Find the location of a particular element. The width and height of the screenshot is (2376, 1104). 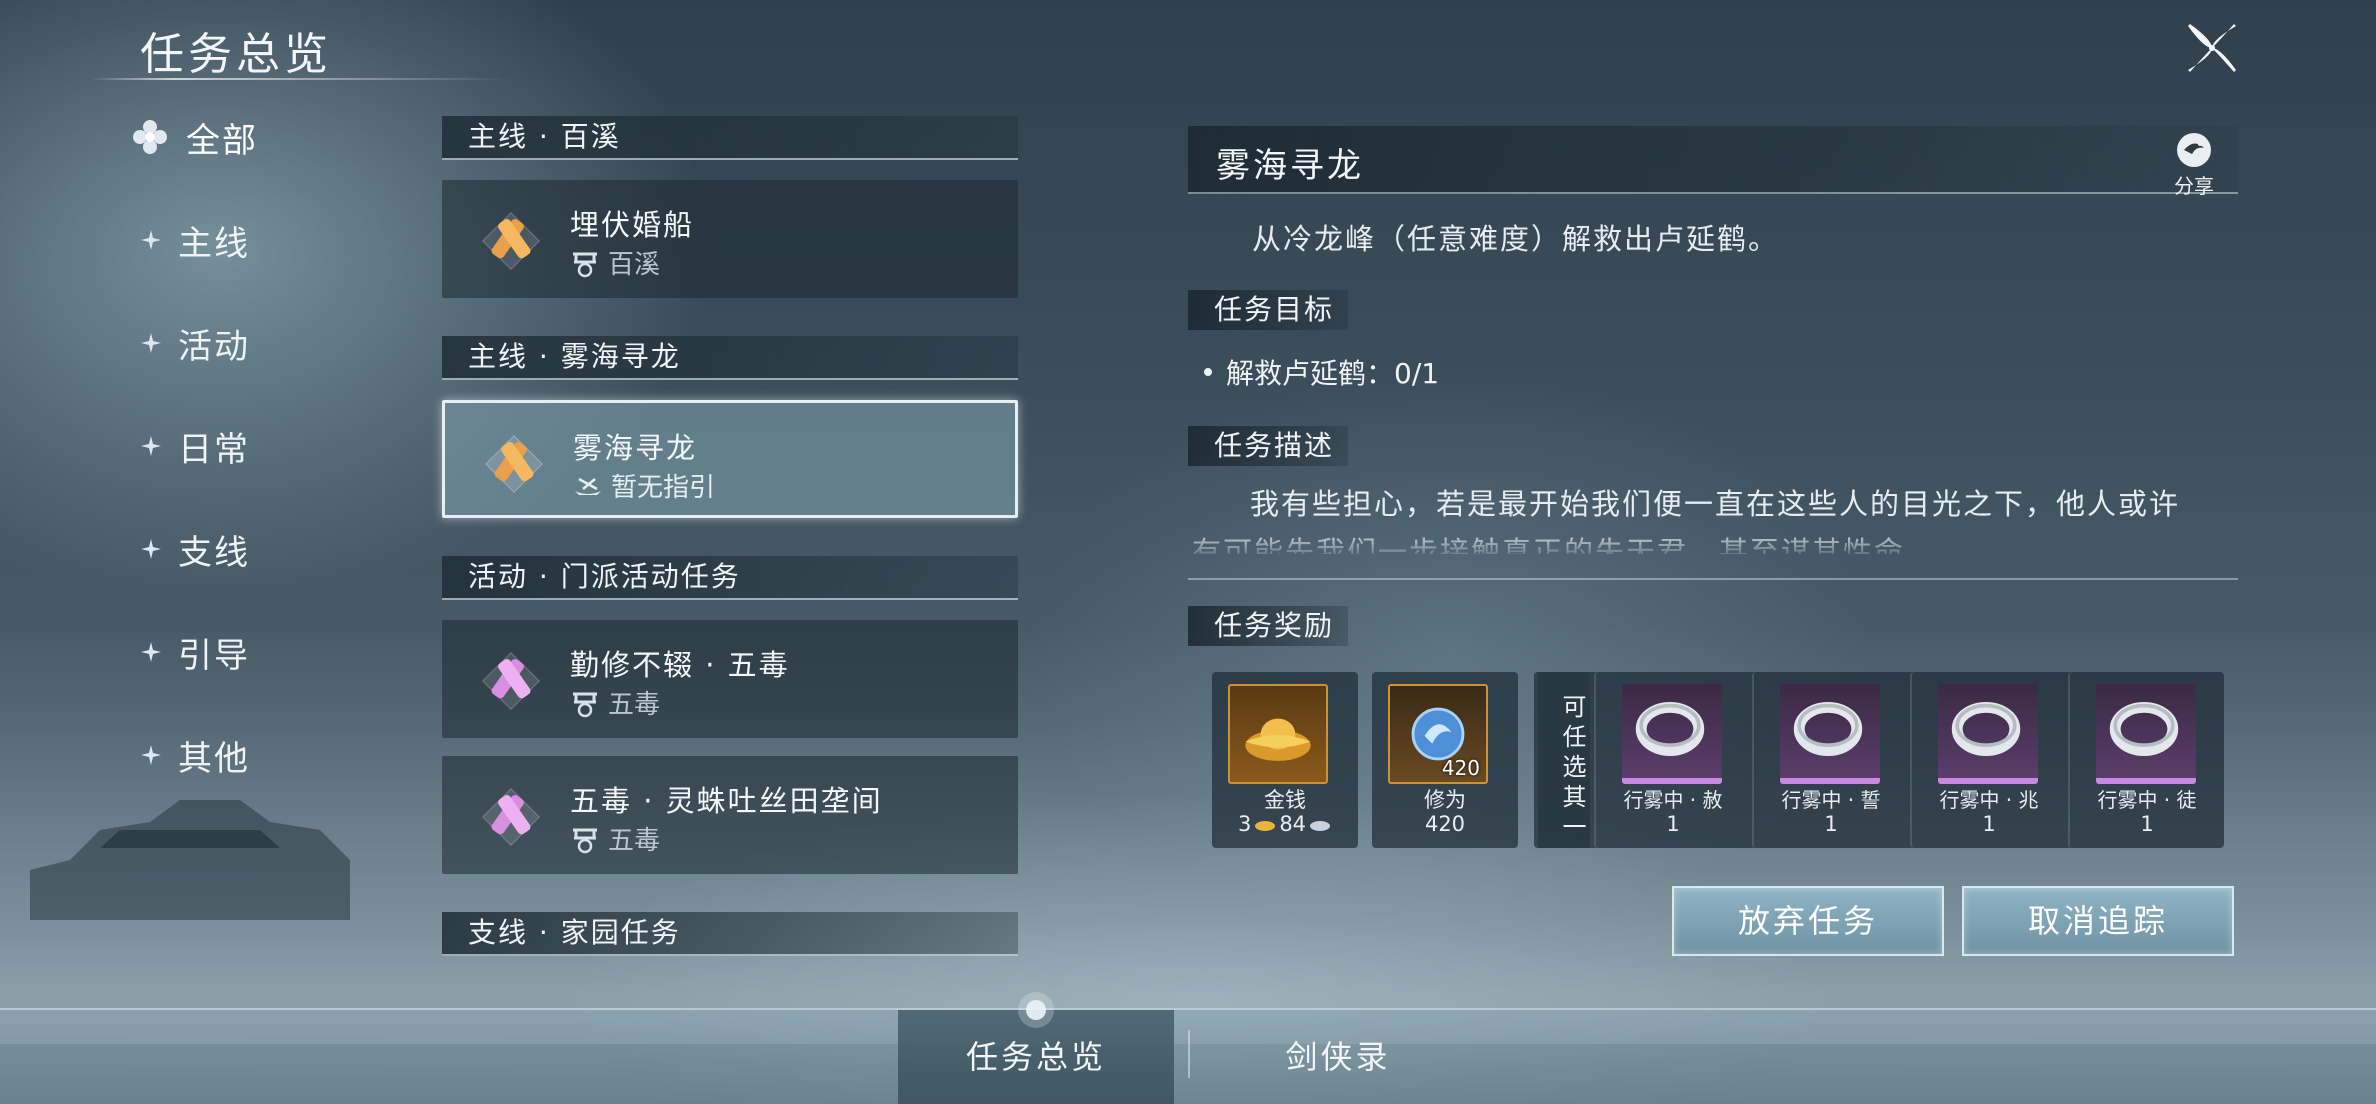

quest-name: 五毒 · 灵蛛吐丝田垄间 is located at coordinates (726, 801).